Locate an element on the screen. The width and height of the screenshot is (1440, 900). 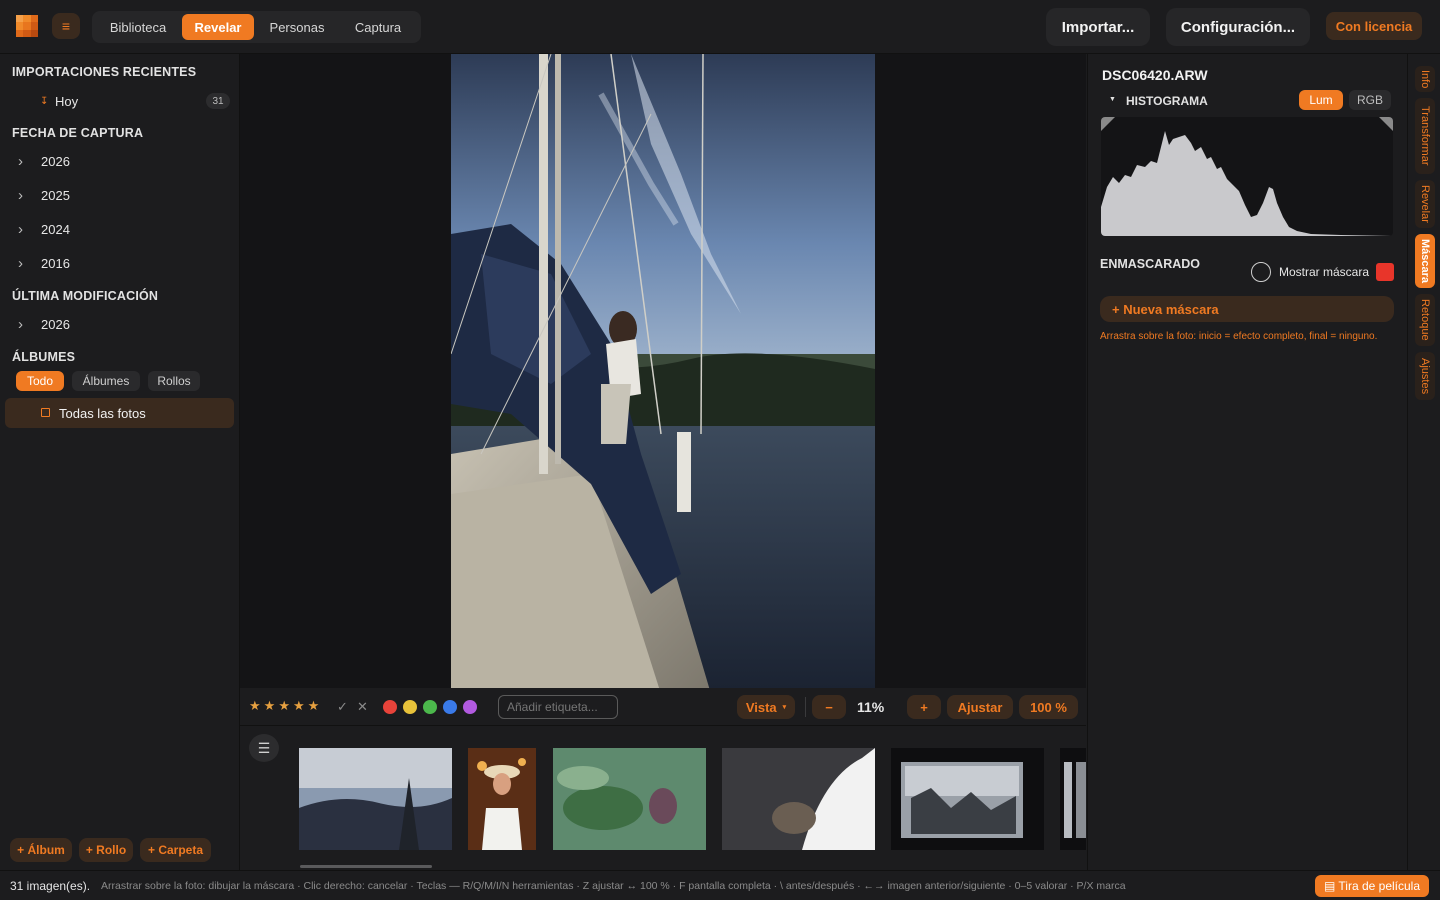
hamburger-icon: ≡ is located at coordinates (66, 26).